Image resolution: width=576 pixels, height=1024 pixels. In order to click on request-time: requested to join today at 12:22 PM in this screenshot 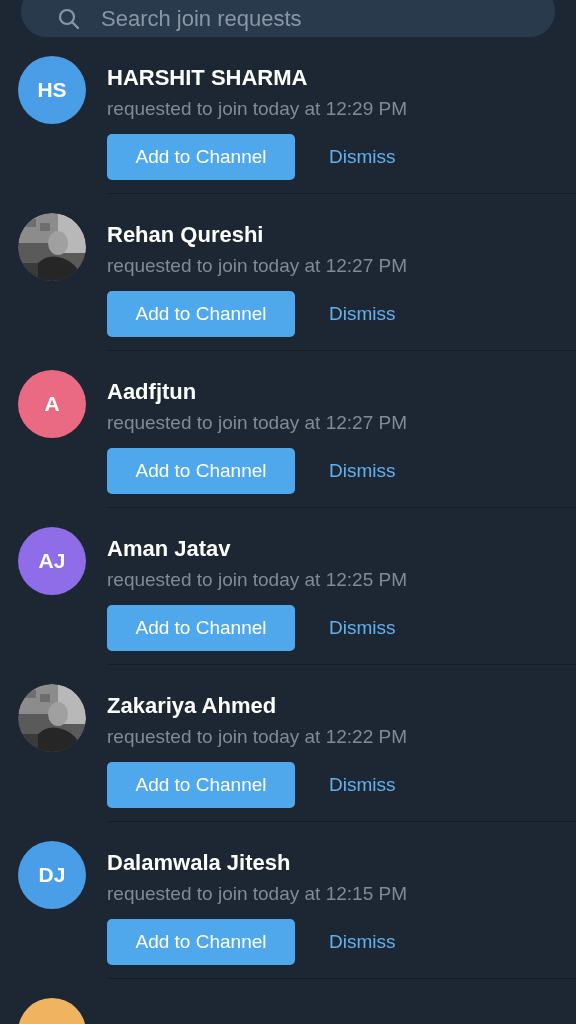, I will do `click(257, 737)`.